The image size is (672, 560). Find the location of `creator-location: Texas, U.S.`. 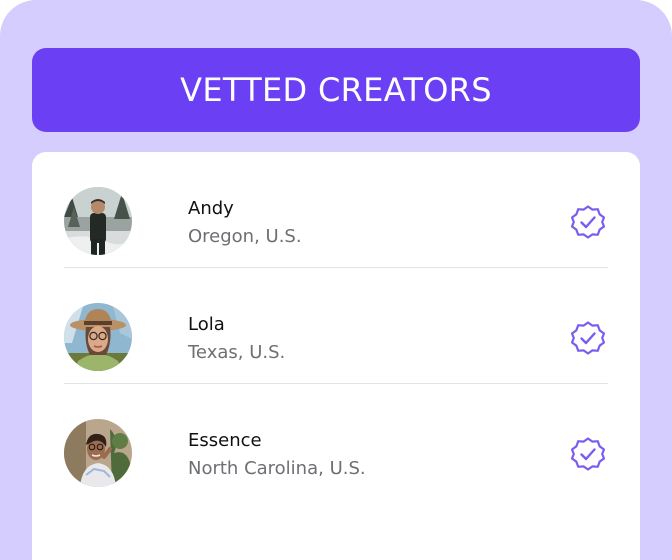

creator-location: Texas, U.S. is located at coordinates (237, 352).